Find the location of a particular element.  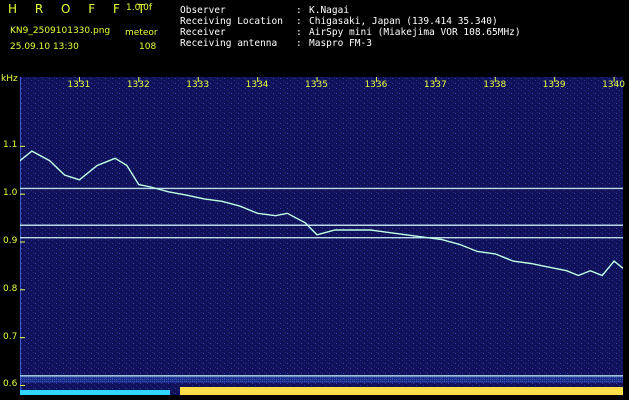

y-tick-label: 1.0 is located at coordinates (10, 193).